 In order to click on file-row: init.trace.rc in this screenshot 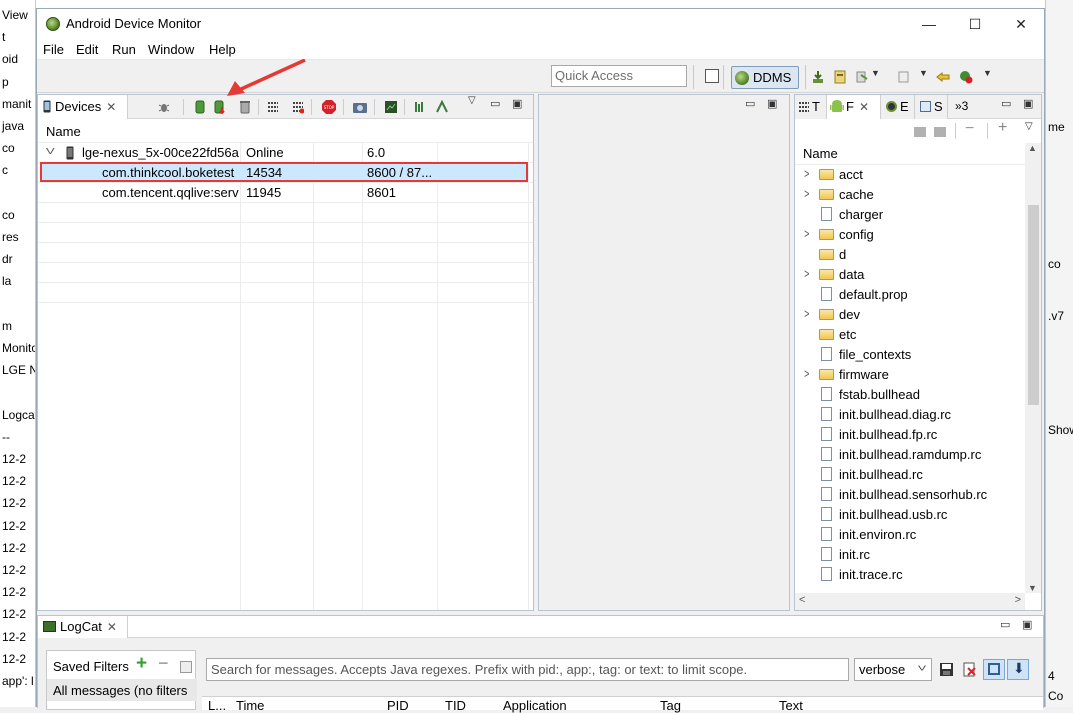, I will do `click(910, 575)`.